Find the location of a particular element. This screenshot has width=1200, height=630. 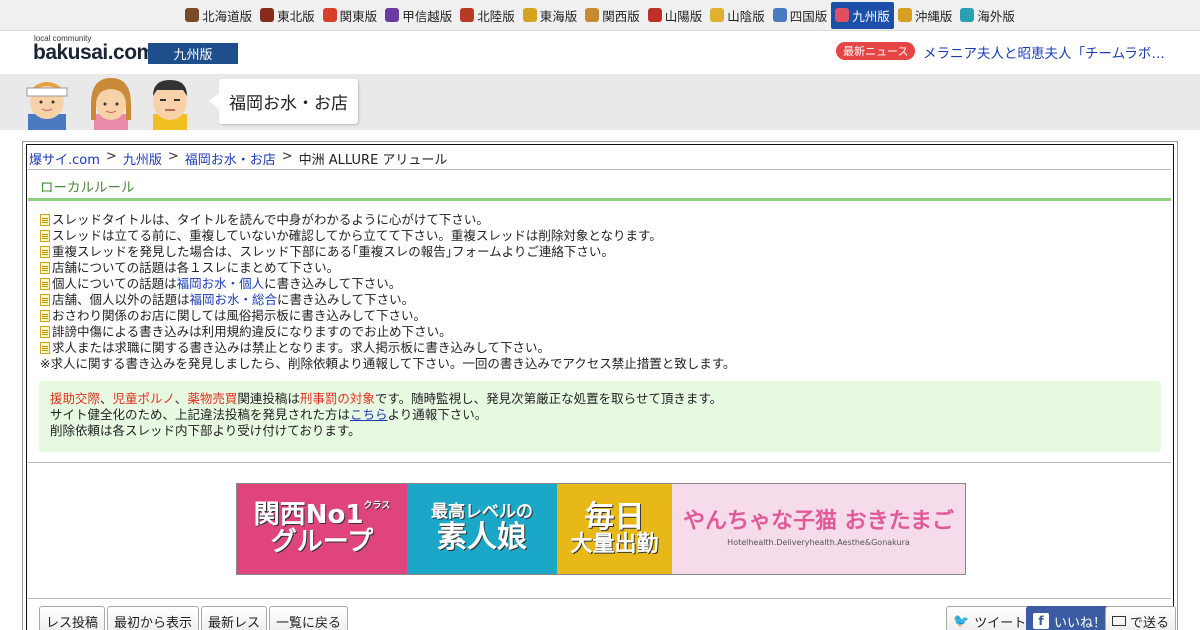

tokyo-tower-icon is located at coordinates (329, 15).